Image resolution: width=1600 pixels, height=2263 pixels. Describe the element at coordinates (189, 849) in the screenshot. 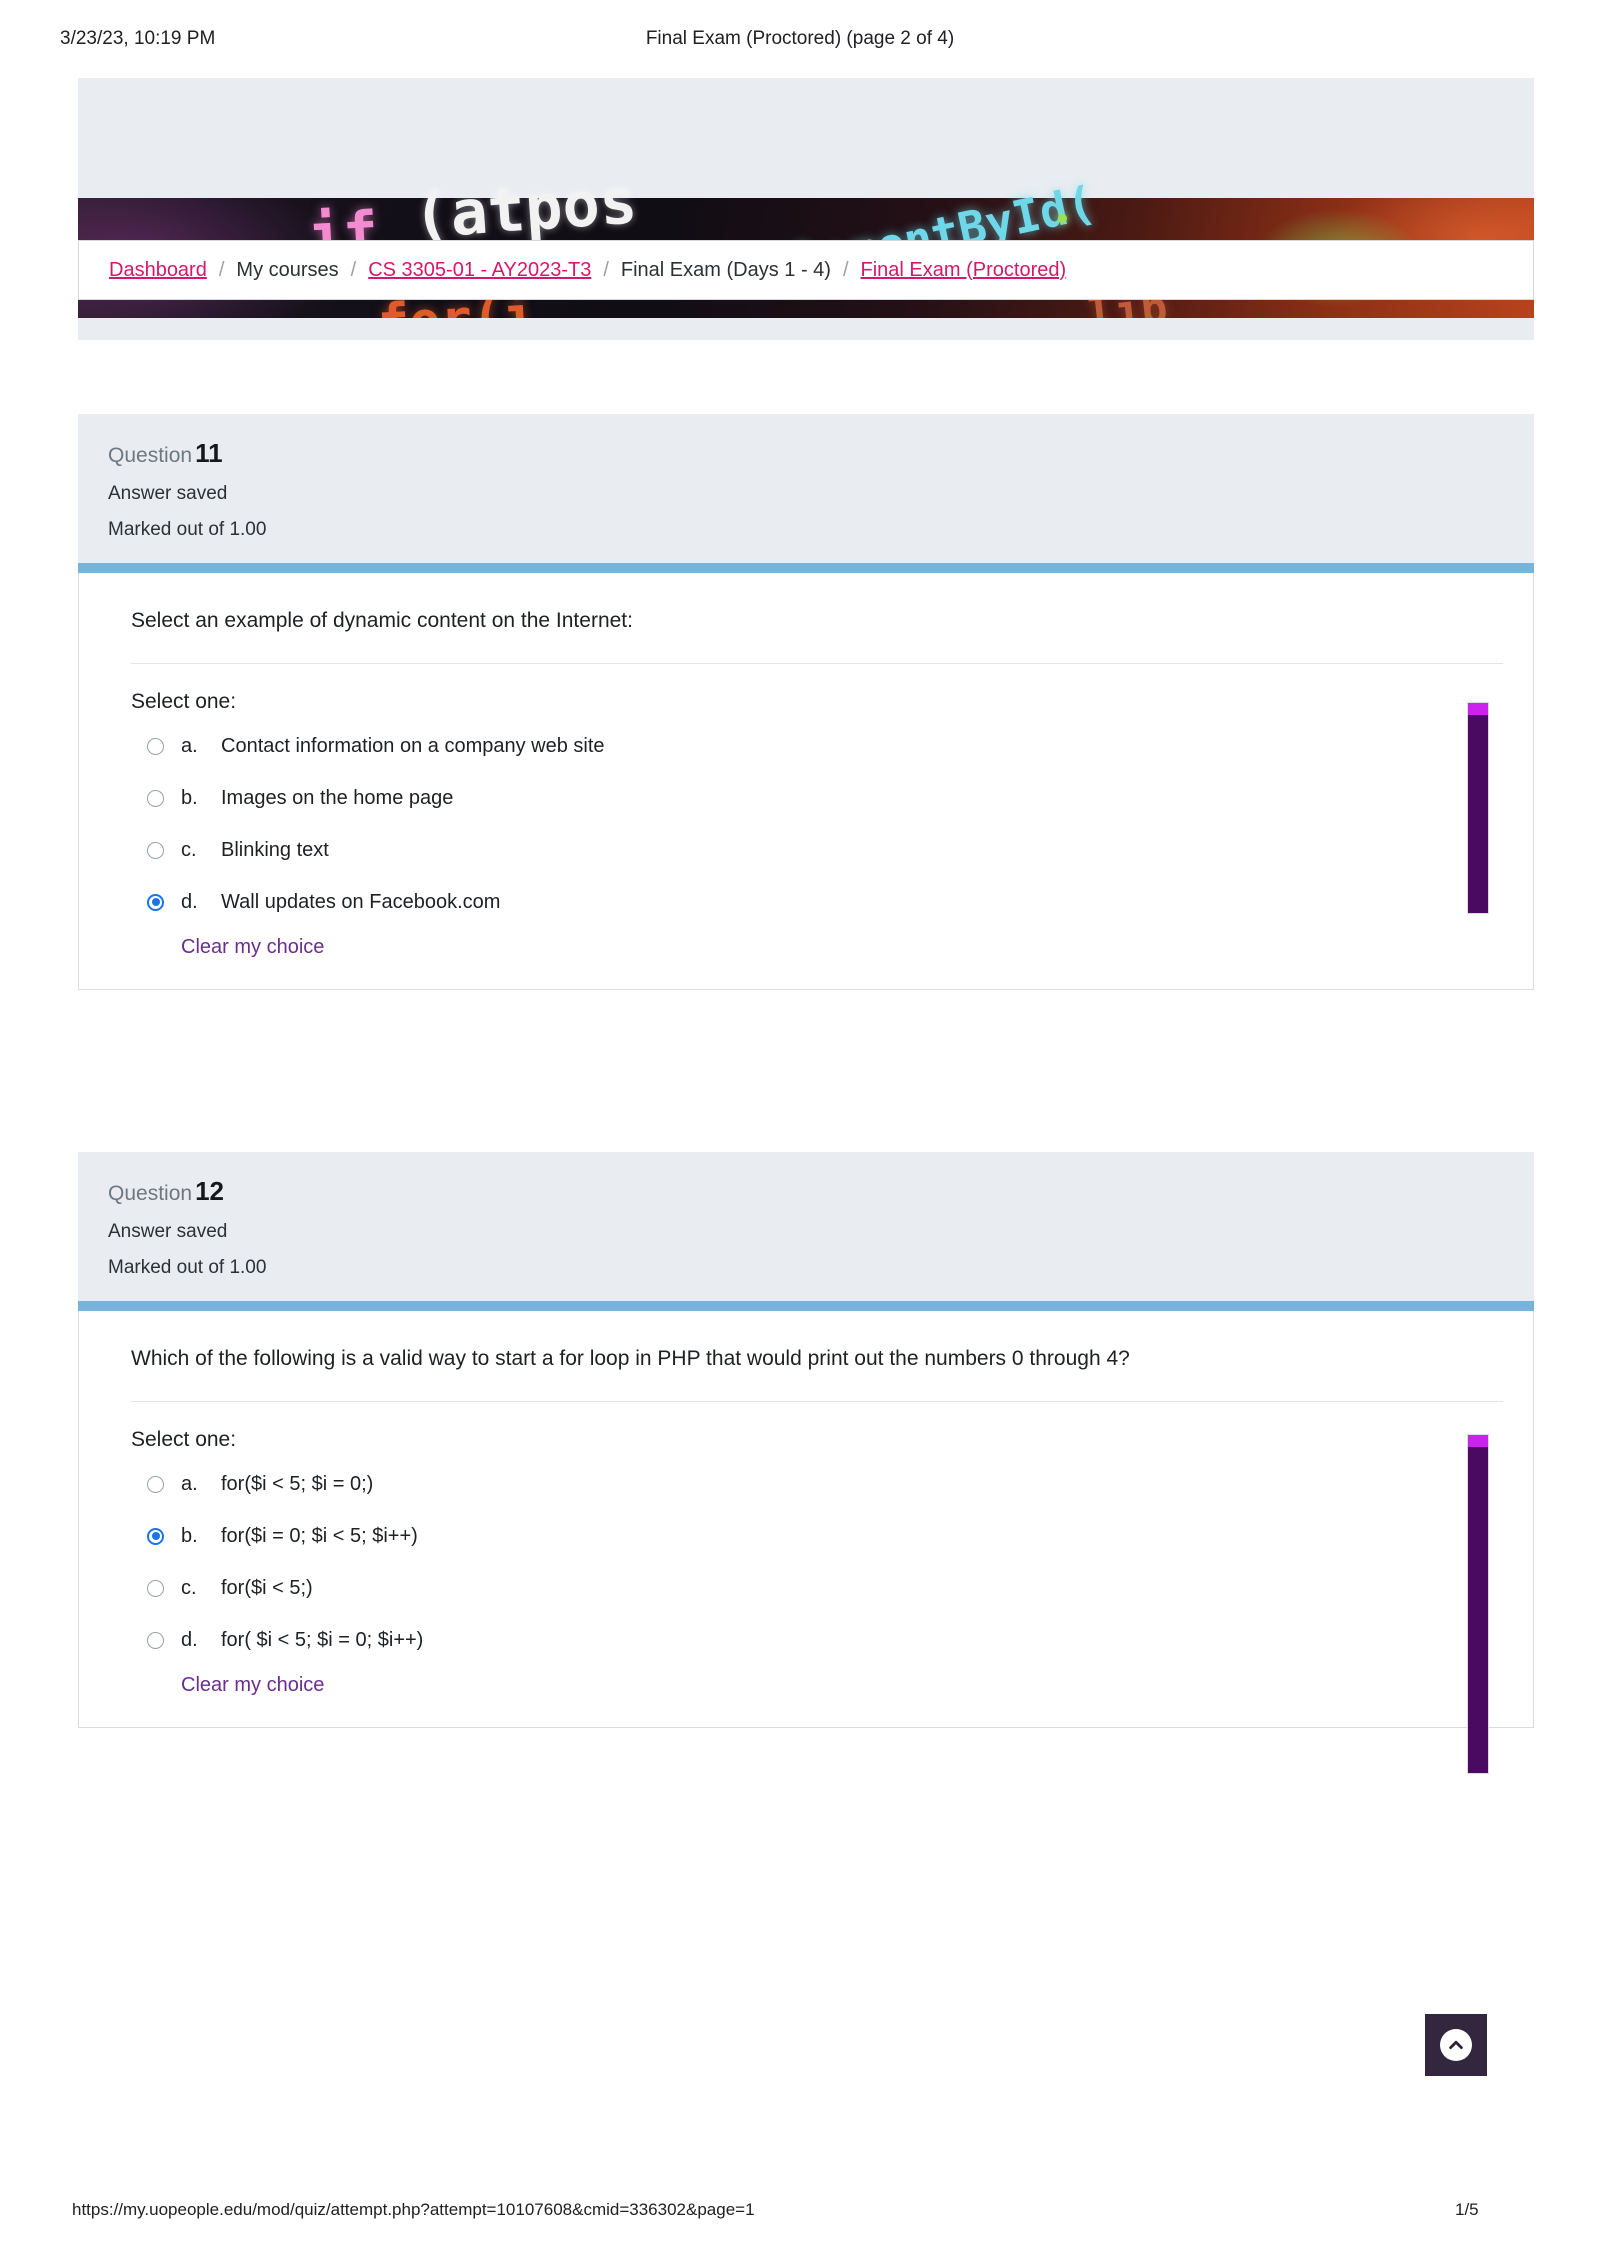

I see `option-letter-11-c: c.` at that location.